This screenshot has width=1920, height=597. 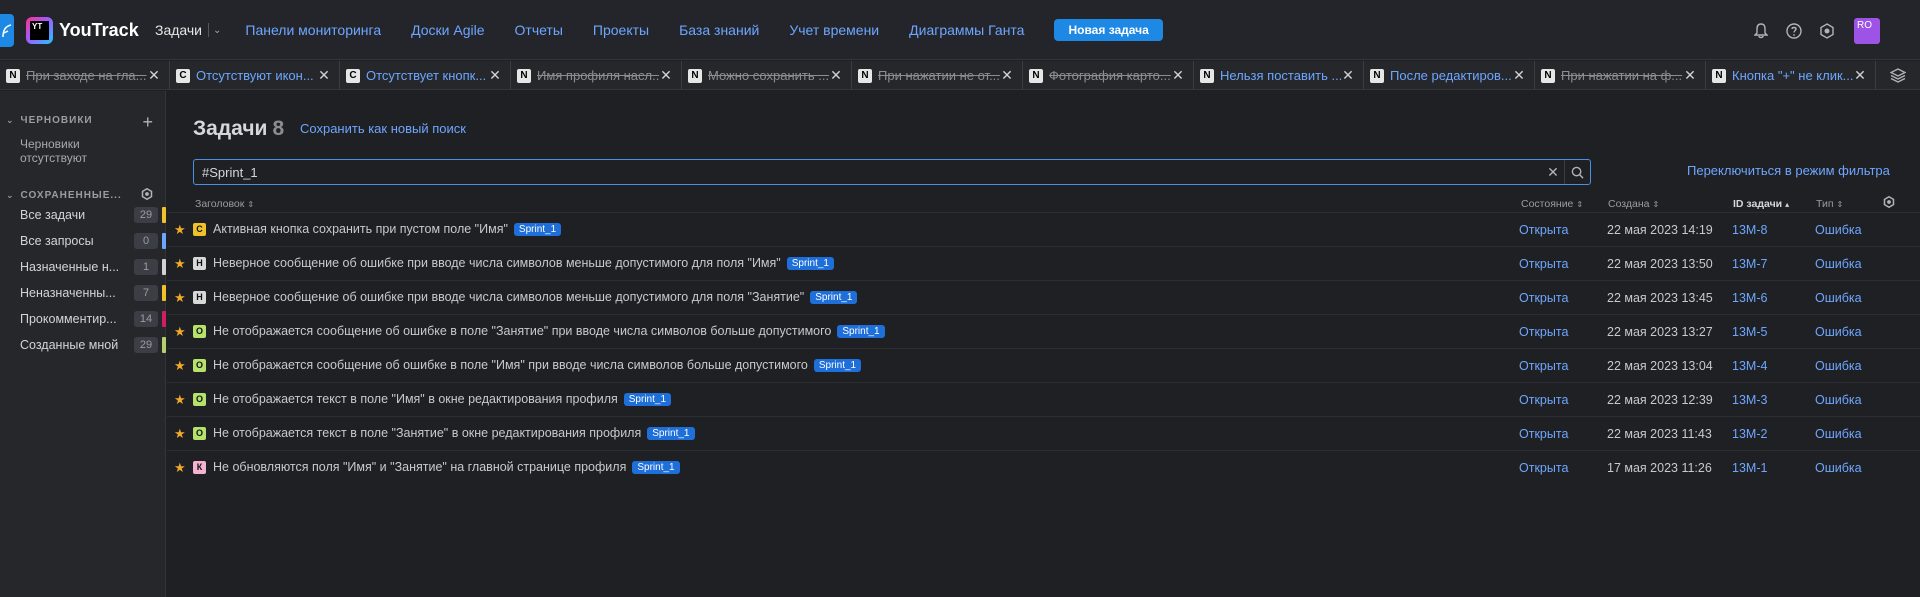 I want to click on switch-to-filter-mode-link: Переключиться в режим фильтра, so click(x=1788, y=170).